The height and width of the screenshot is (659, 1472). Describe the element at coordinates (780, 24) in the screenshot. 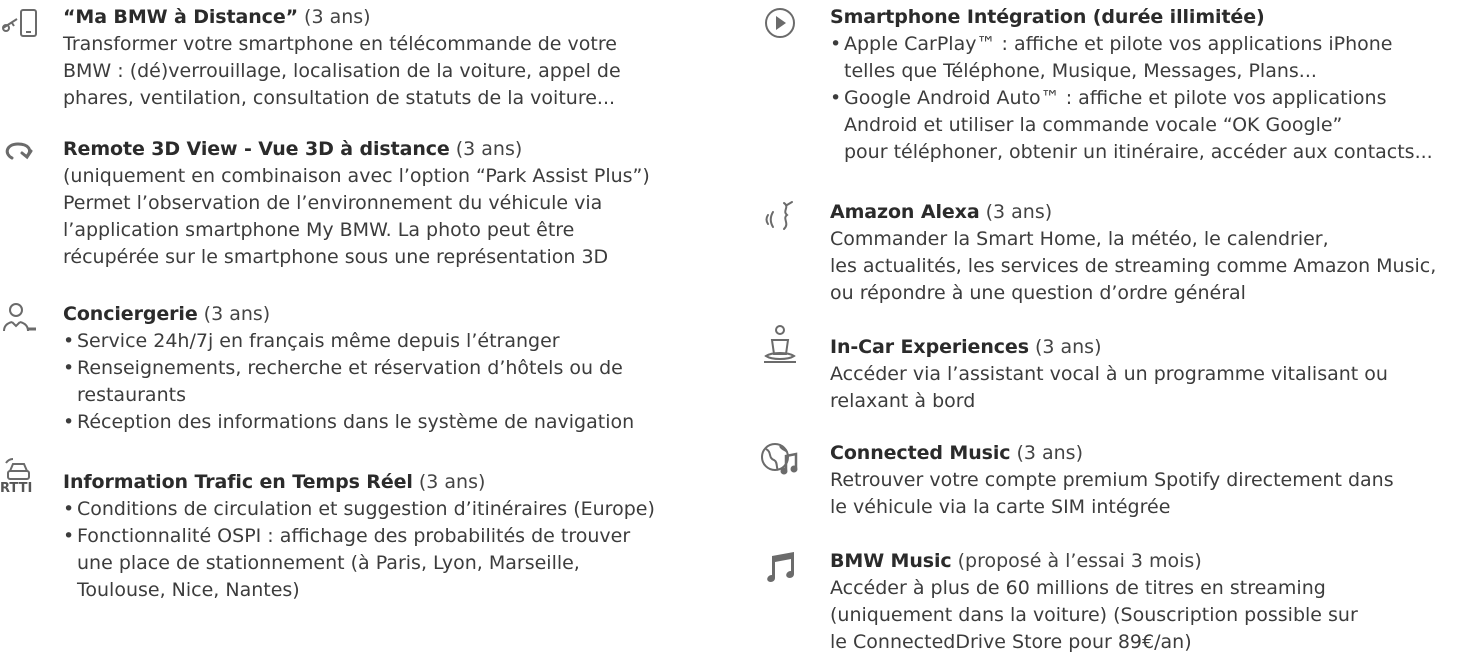

I see `play-circle-icon` at that location.